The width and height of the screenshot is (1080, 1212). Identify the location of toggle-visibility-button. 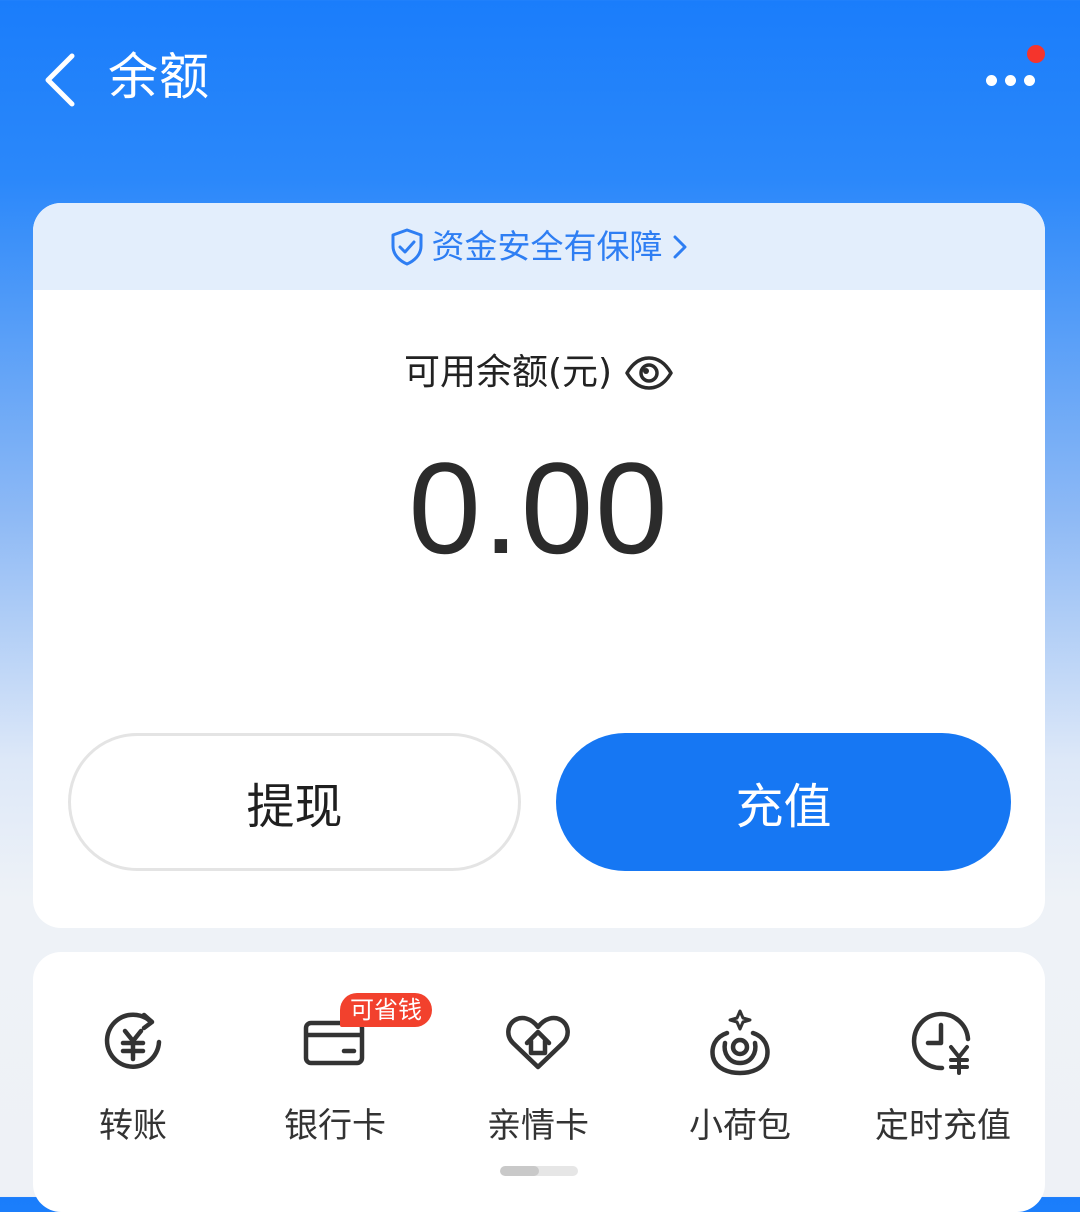
(649, 373).